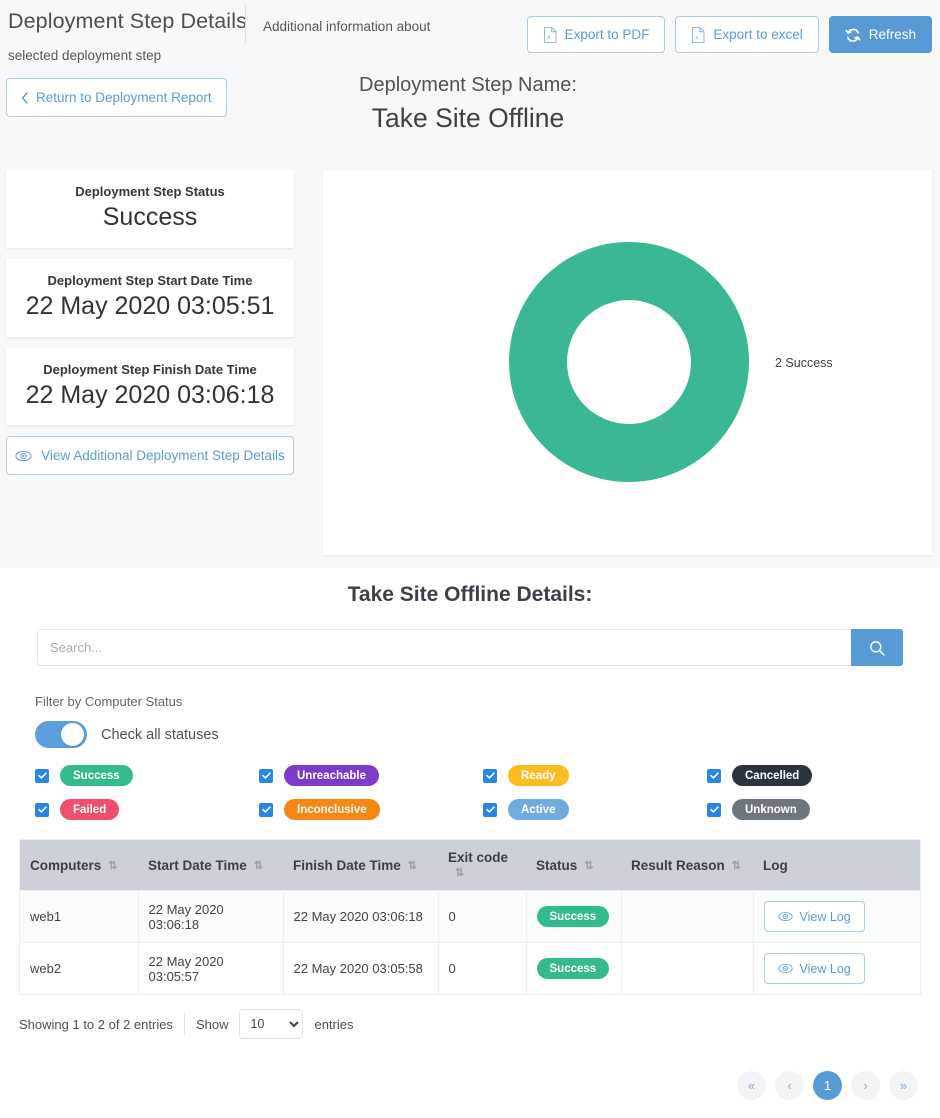 Image resolution: width=940 pixels, height=1118 pixels. Describe the element at coordinates (687, 916) in the screenshot. I see `cell-result-reason` at that location.